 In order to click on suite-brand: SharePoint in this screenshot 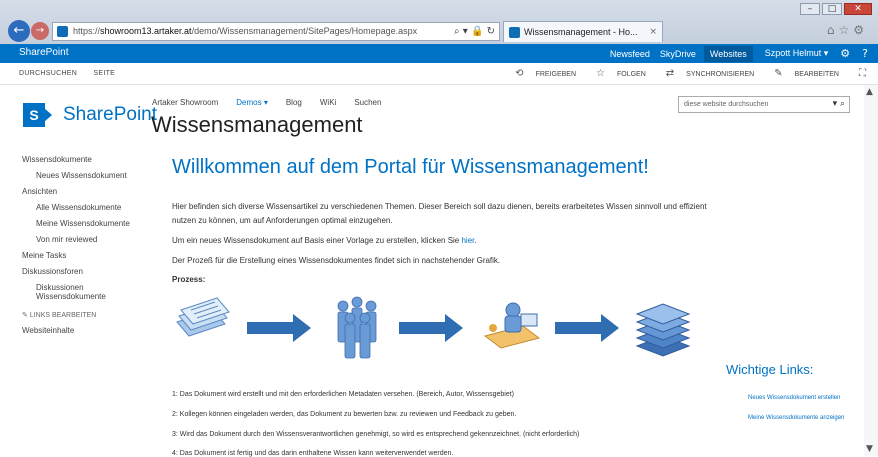, I will do `click(43, 52)`.